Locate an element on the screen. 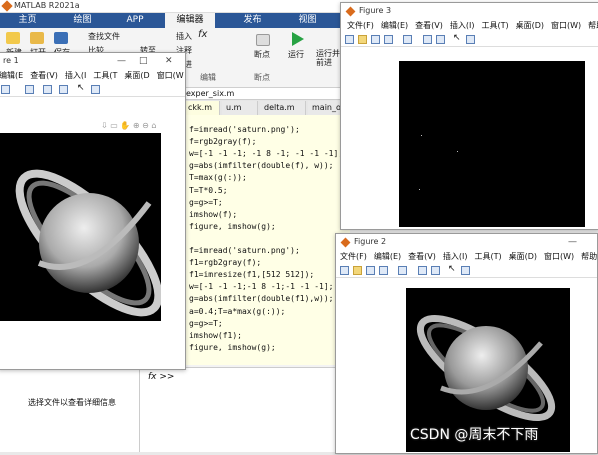 This screenshot has width=598, height=455. command-prompt: fx >> is located at coordinates (161, 377).